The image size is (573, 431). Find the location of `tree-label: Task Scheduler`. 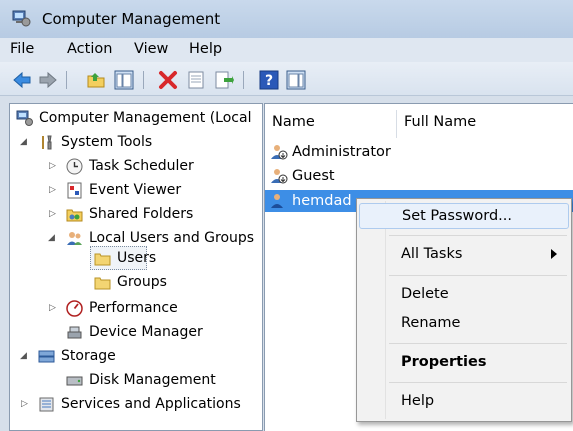

tree-label: Task Scheduler is located at coordinates (141, 166).